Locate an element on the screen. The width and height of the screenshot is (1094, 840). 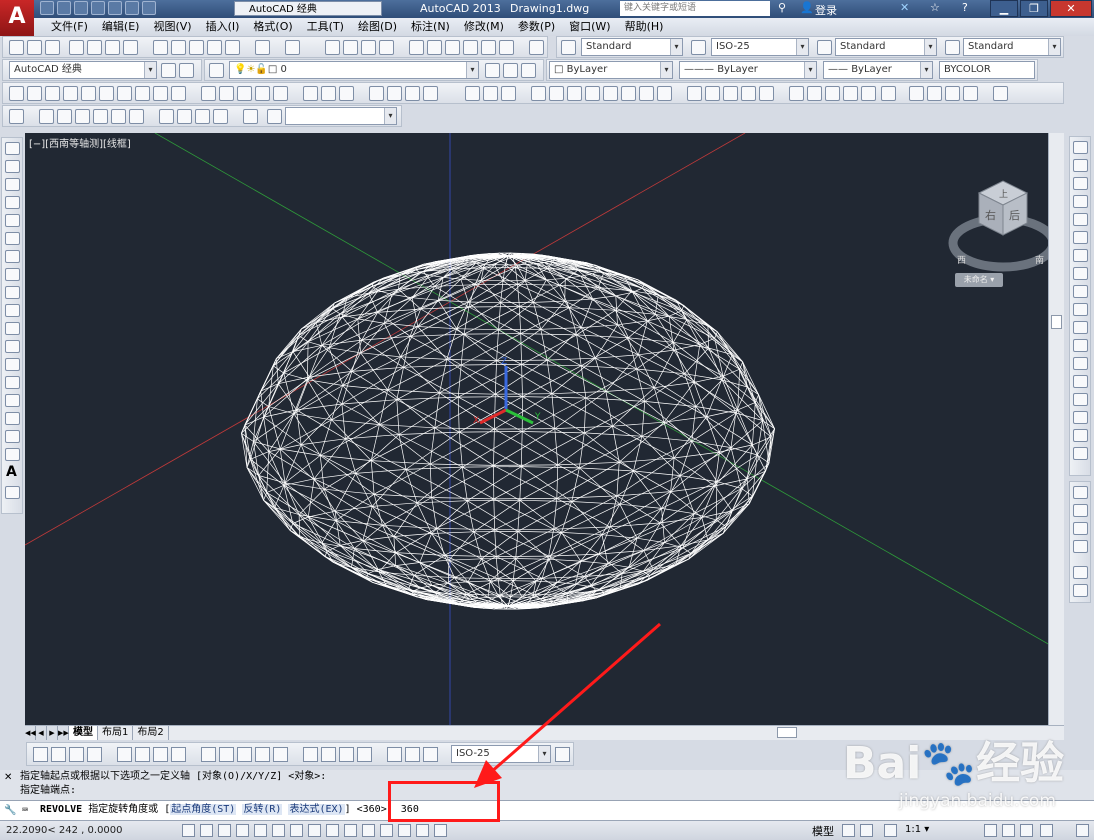
model-space-button: 模型 is located at coordinates (823, 831).